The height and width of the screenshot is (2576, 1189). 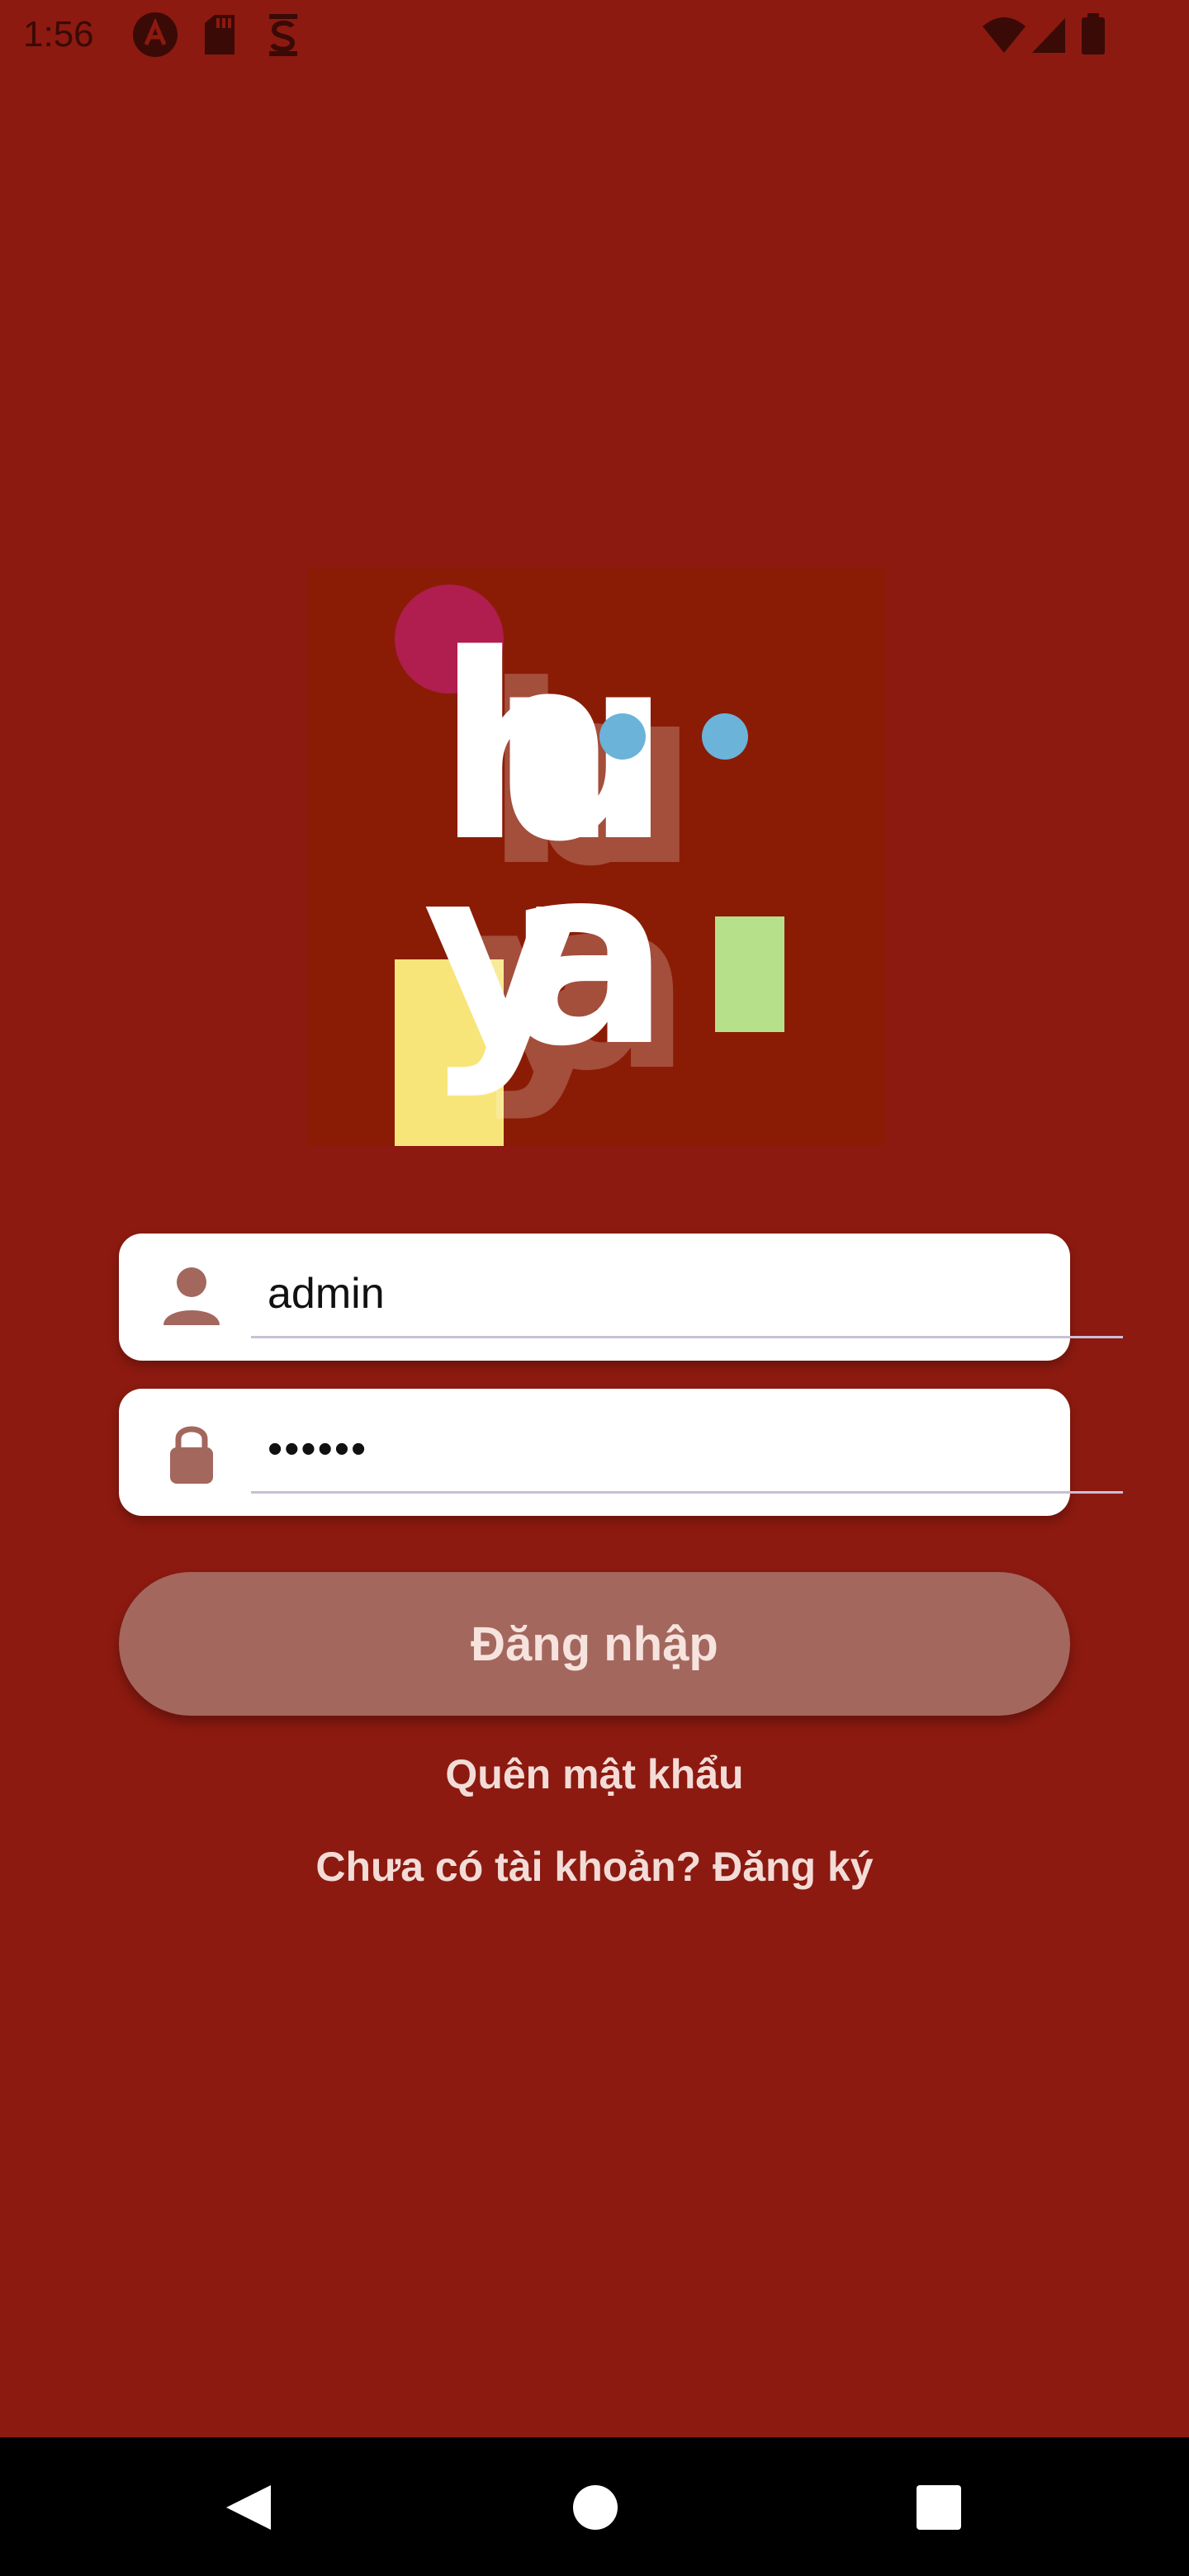 What do you see at coordinates (1004, 35) in the screenshot?
I see `wifi-icon` at bounding box center [1004, 35].